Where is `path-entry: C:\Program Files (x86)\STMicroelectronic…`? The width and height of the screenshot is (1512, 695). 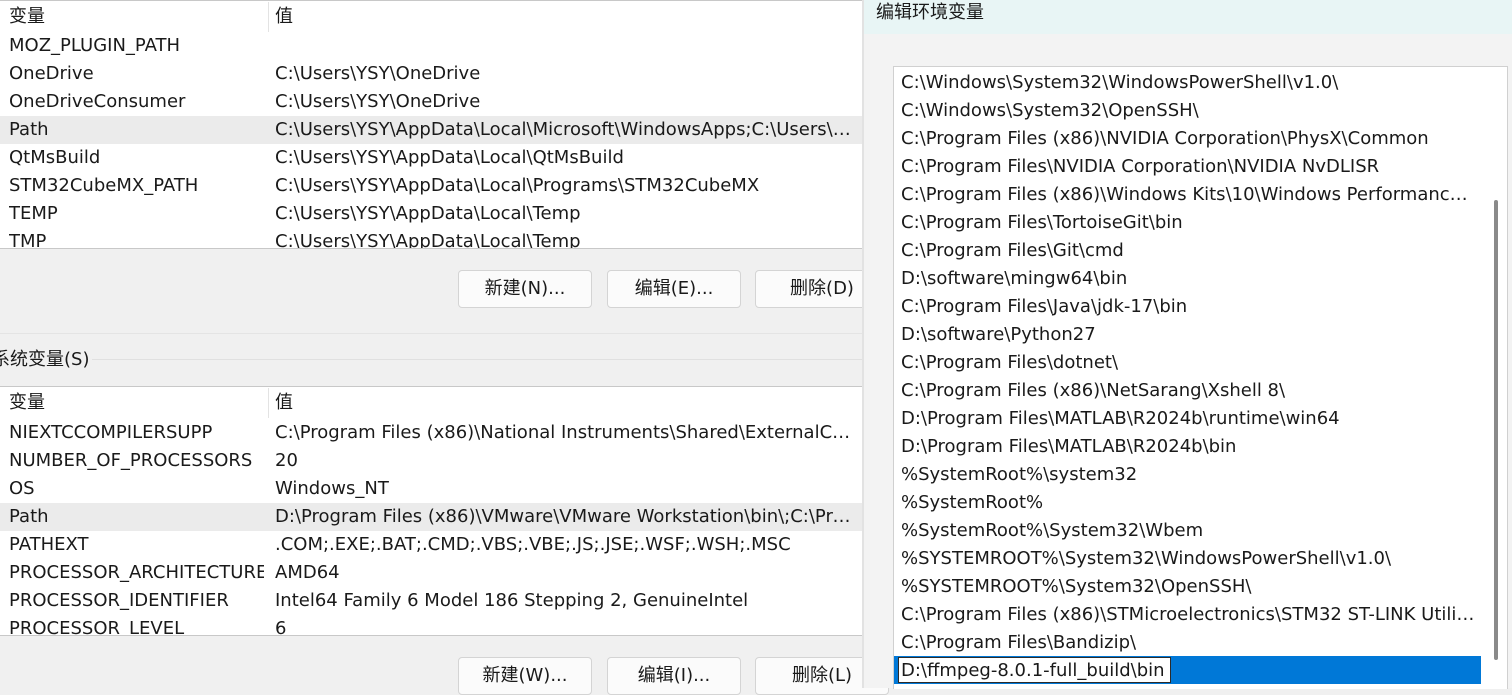
path-entry: C:\Program Files (x86)\STMicroelectronic… is located at coordinates (1189, 614).